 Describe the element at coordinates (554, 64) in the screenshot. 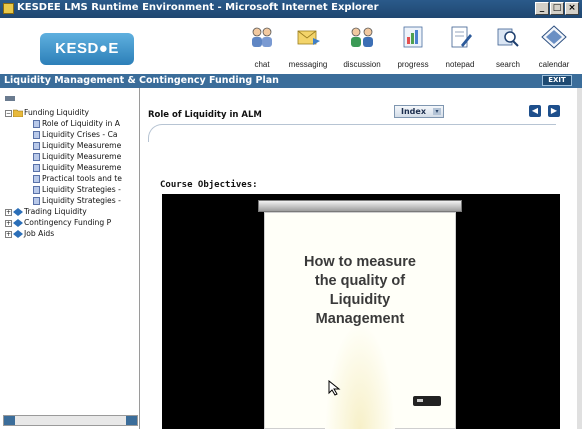

I see `toolbar-label: calendar` at that location.